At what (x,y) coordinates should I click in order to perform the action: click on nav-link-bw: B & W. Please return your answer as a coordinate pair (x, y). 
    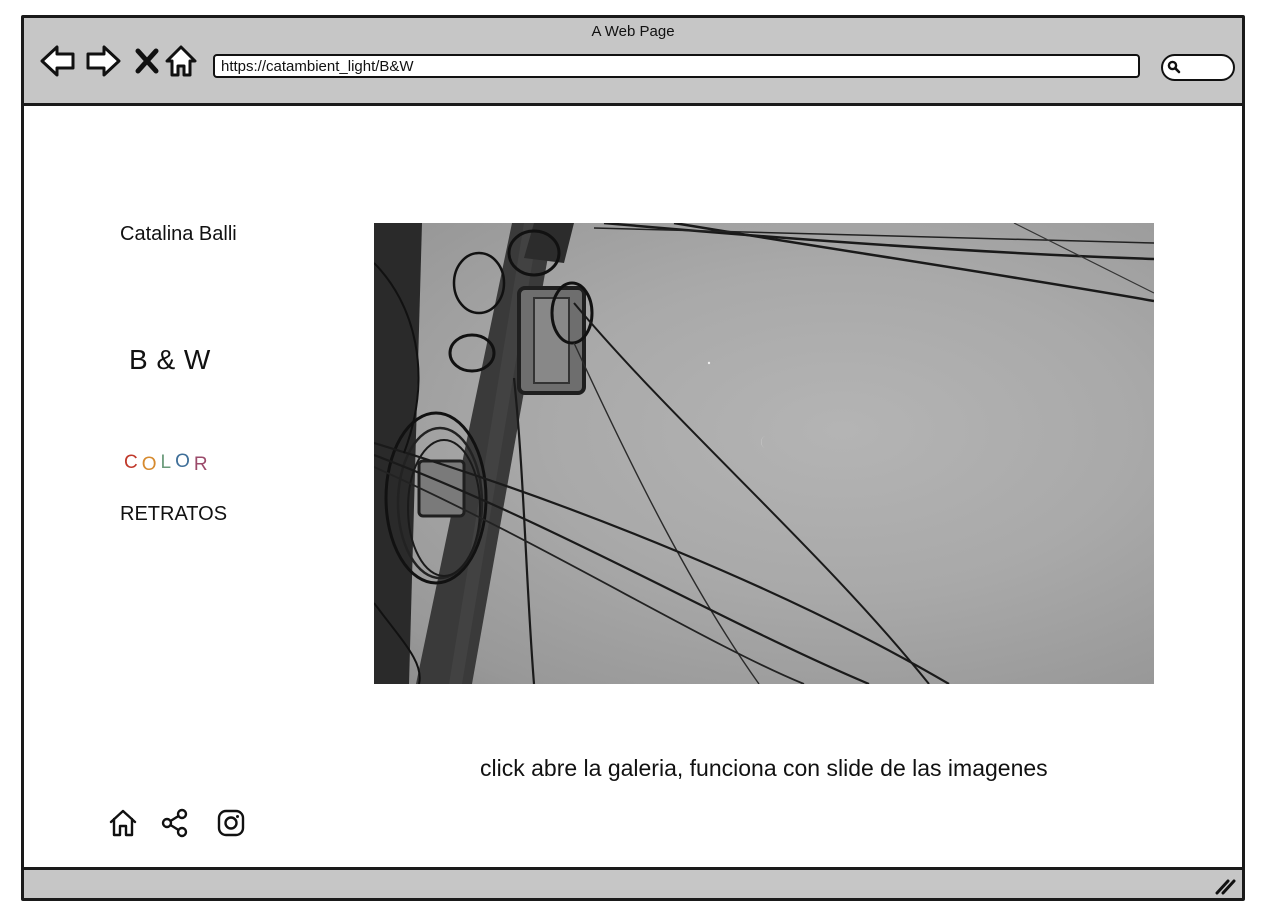
    Looking at the image, I should click on (170, 360).